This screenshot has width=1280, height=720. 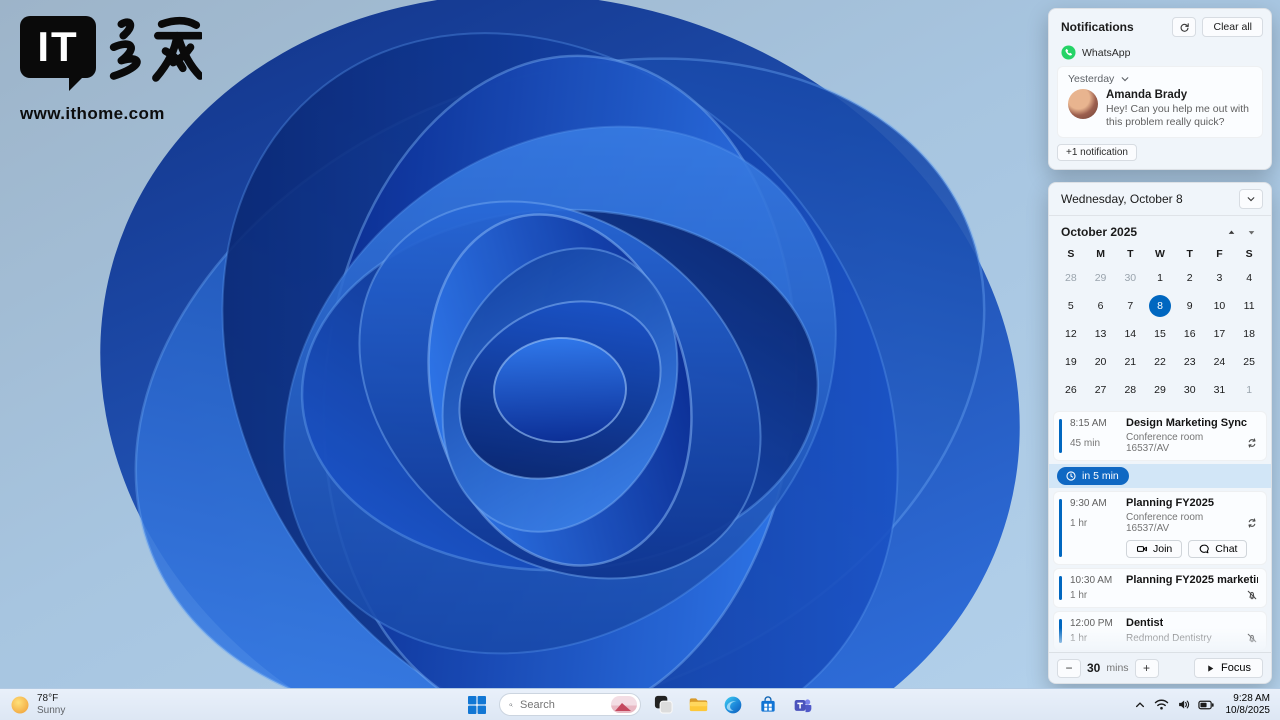 What do you see at coordinates (1101, 306) in the screenshot?
I see `calendar-day: 6` at bounding box center [1101, 306].